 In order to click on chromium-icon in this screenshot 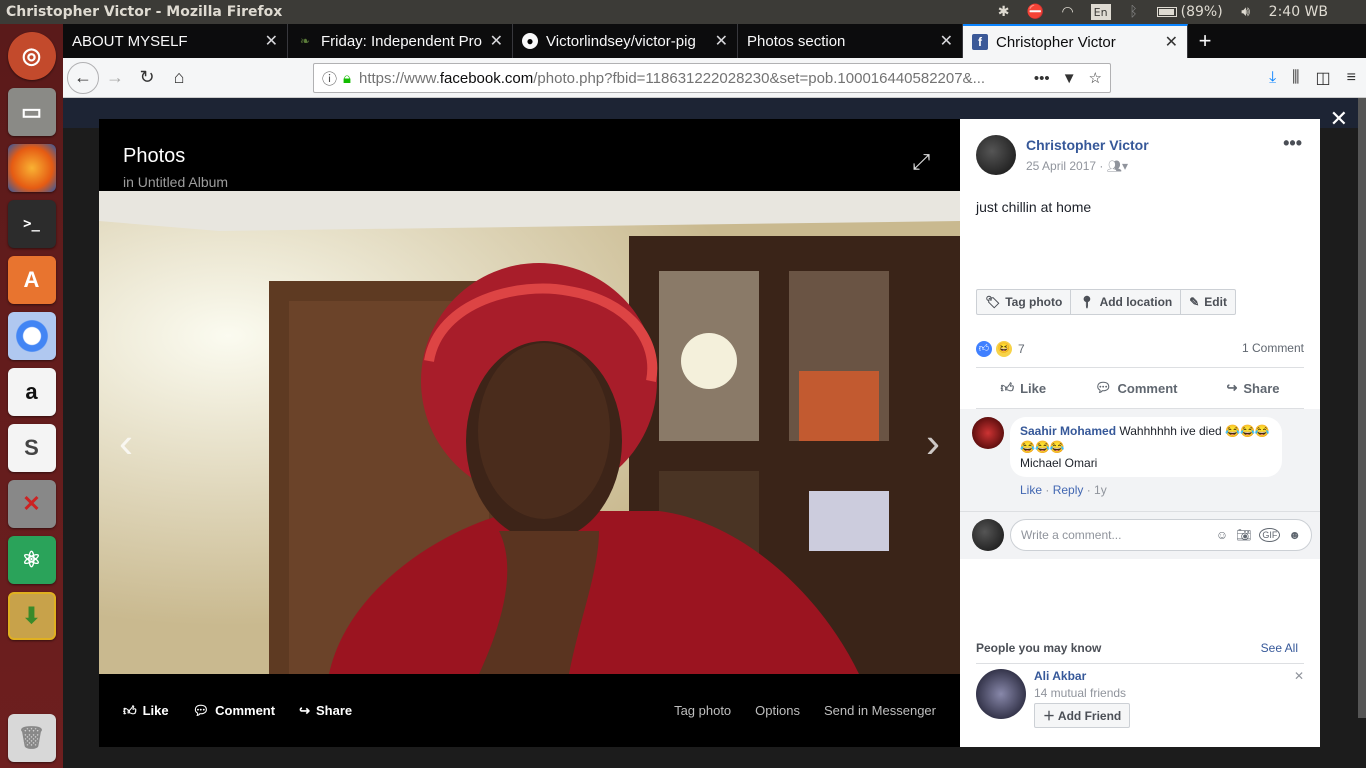, I will do `click(31, 336)`.